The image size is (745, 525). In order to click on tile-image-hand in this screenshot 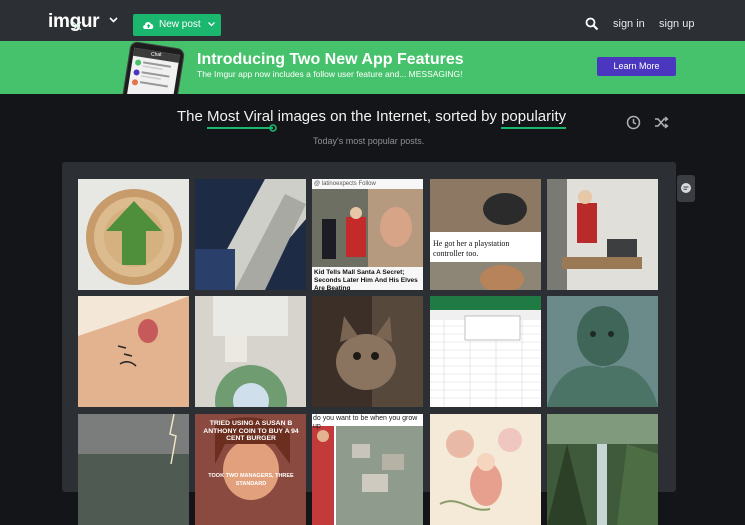, I will do `click(133, 351)`.